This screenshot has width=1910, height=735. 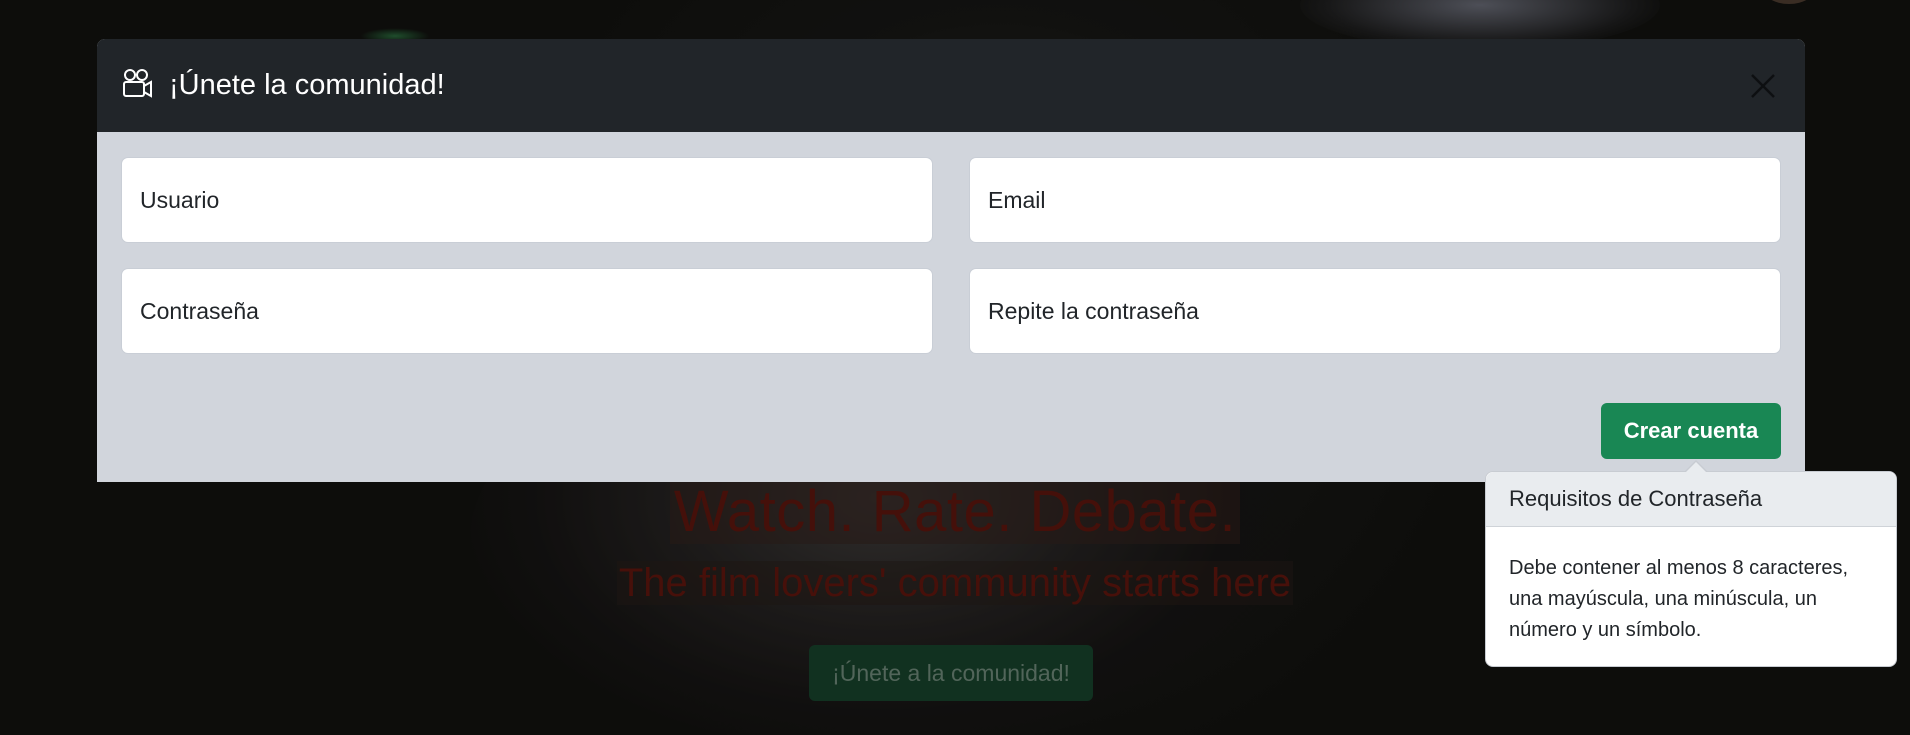 I want to click on camera-reels-icon, so click(x=145, y=85).